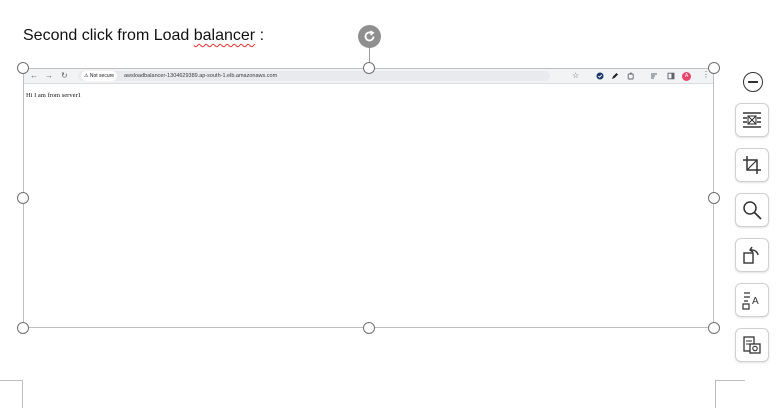 The image size is (783, 408). I want to click on back-arrow-icon: ←, so click(34, 75).